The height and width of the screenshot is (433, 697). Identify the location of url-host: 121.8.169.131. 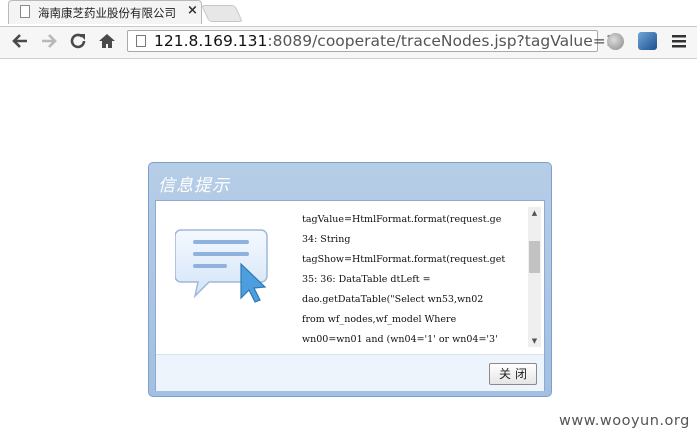
(211, 41).